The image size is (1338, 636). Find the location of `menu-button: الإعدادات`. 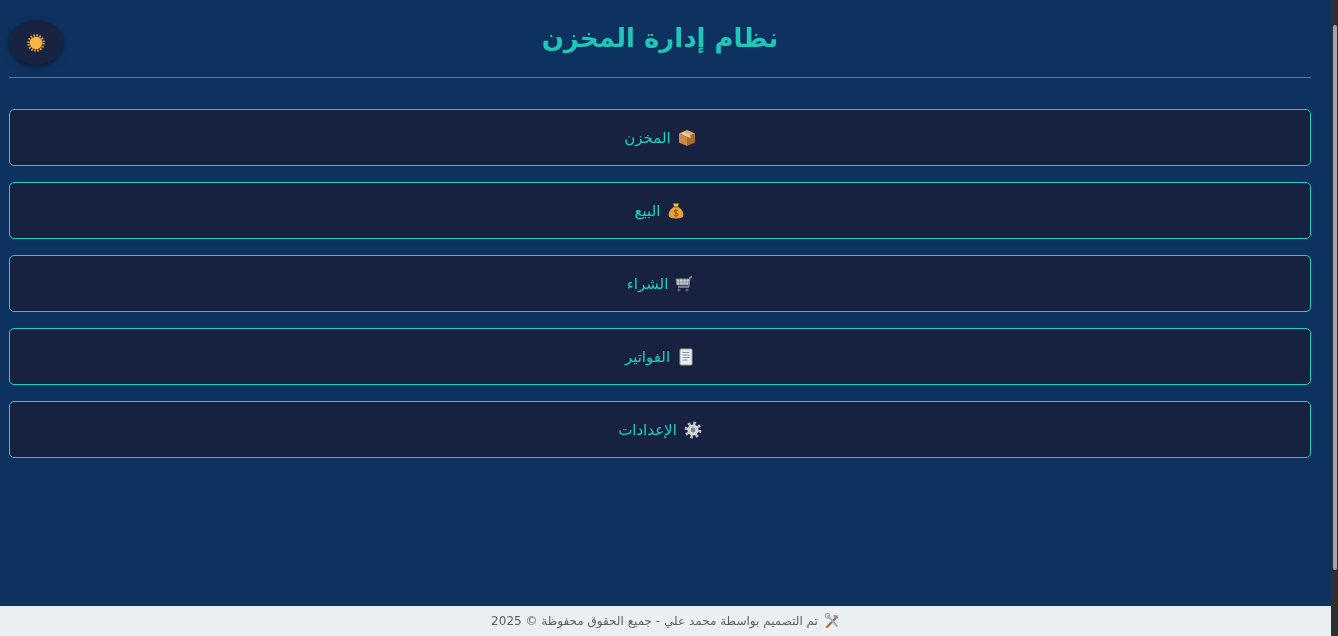

menu-button: الإعدادات is located at coordinates (660, 429).